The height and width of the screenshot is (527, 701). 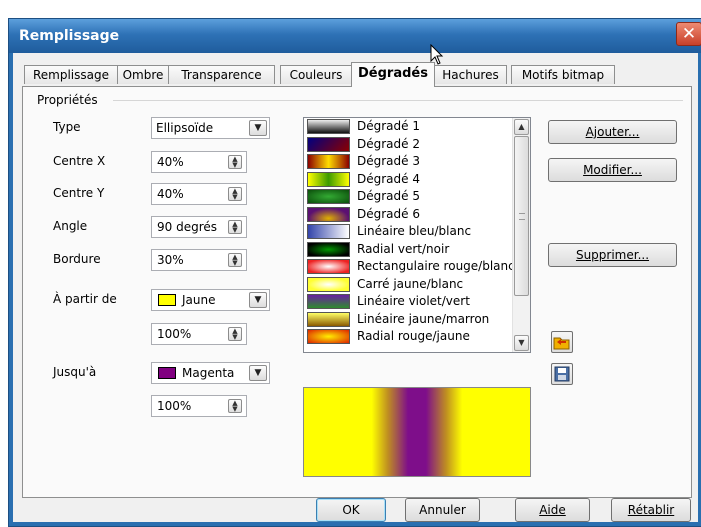 I want to click on list-item: Linéaire bleu/blanc, so click(x=409, y=232).